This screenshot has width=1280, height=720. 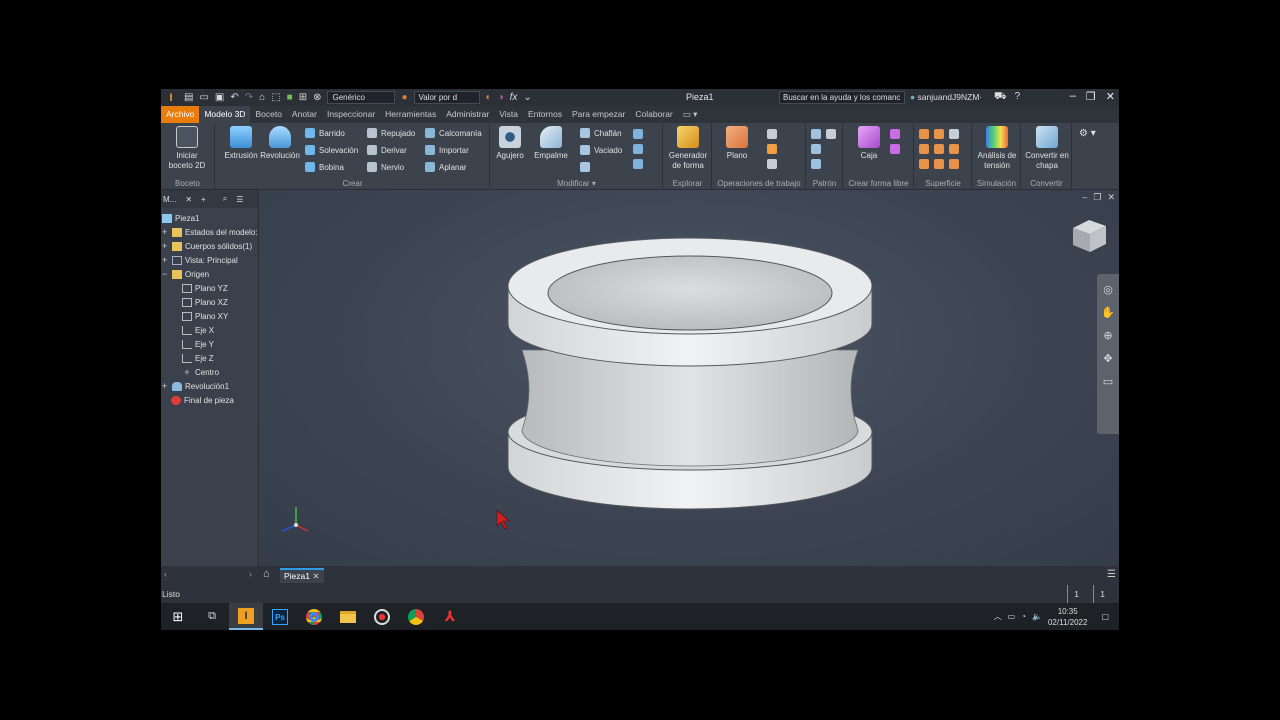 What do you see at coordinates (816, 164) in the screenshot?
I see `sketch-pattern-icon` at bounding box center [816, 164].